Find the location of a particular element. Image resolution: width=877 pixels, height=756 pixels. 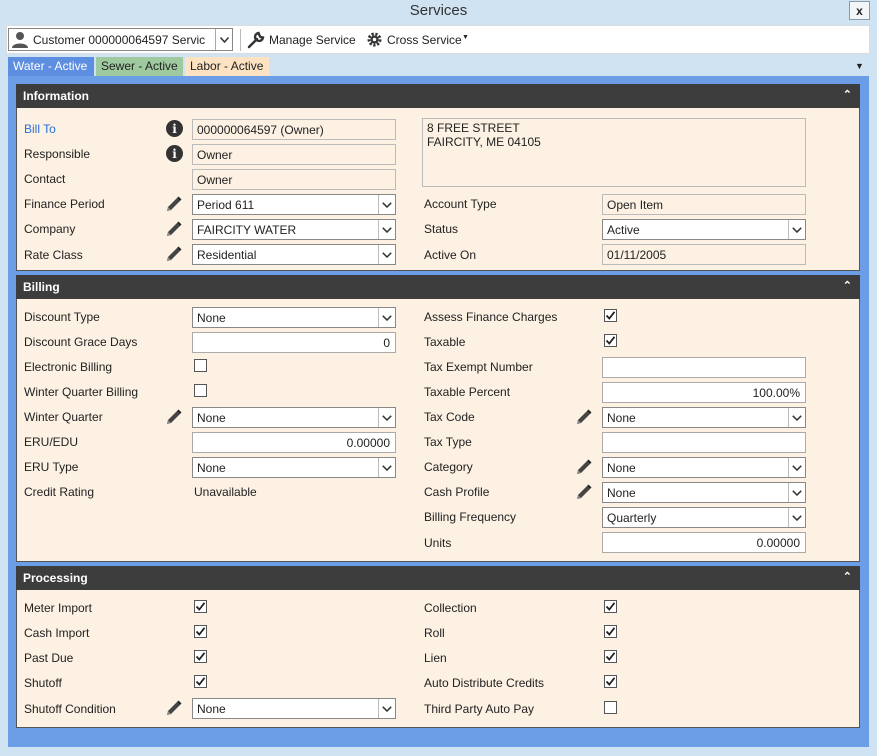

shutoff-condition-select: None is located at coordinates (294, 708).